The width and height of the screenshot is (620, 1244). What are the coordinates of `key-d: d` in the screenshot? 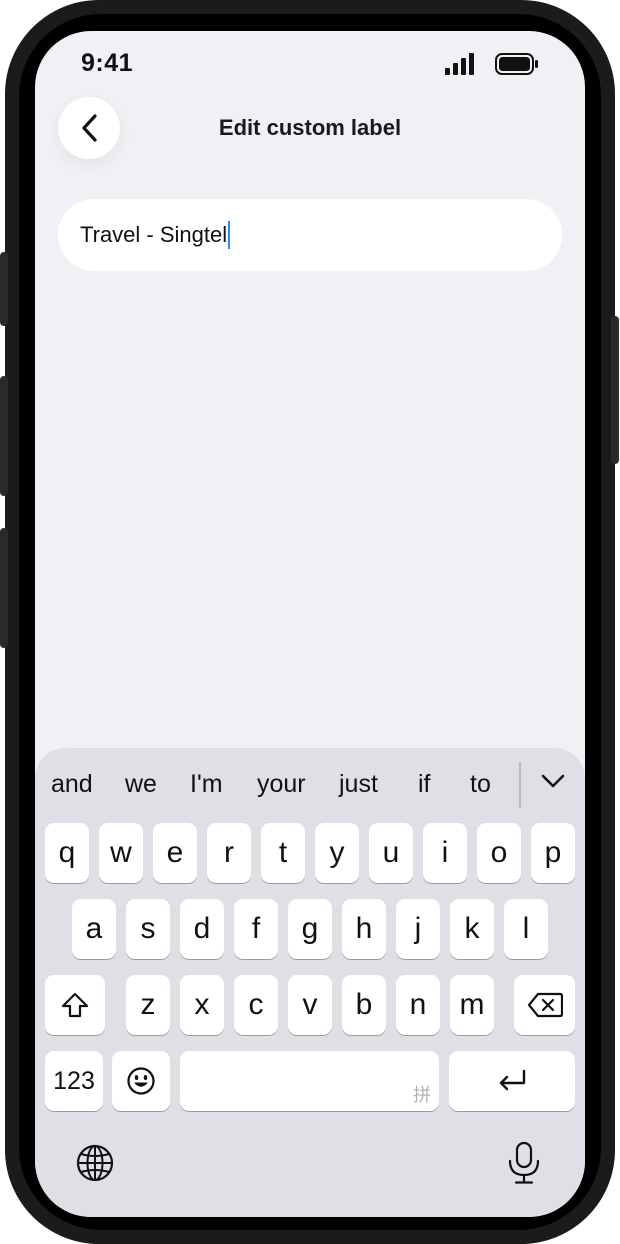 It's located at (202, 929).